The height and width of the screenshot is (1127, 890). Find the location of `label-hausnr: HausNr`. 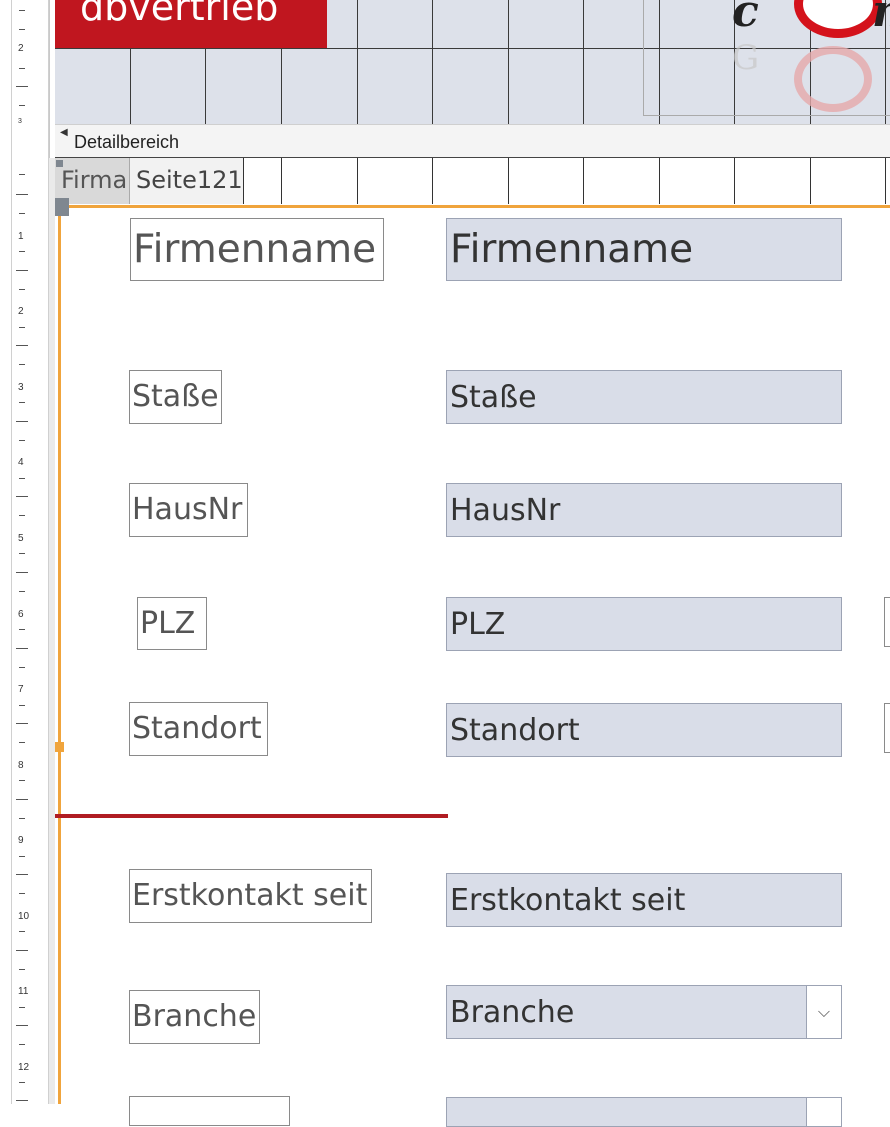

label-hausnr: HausNr is located at coordinates (188, 510).